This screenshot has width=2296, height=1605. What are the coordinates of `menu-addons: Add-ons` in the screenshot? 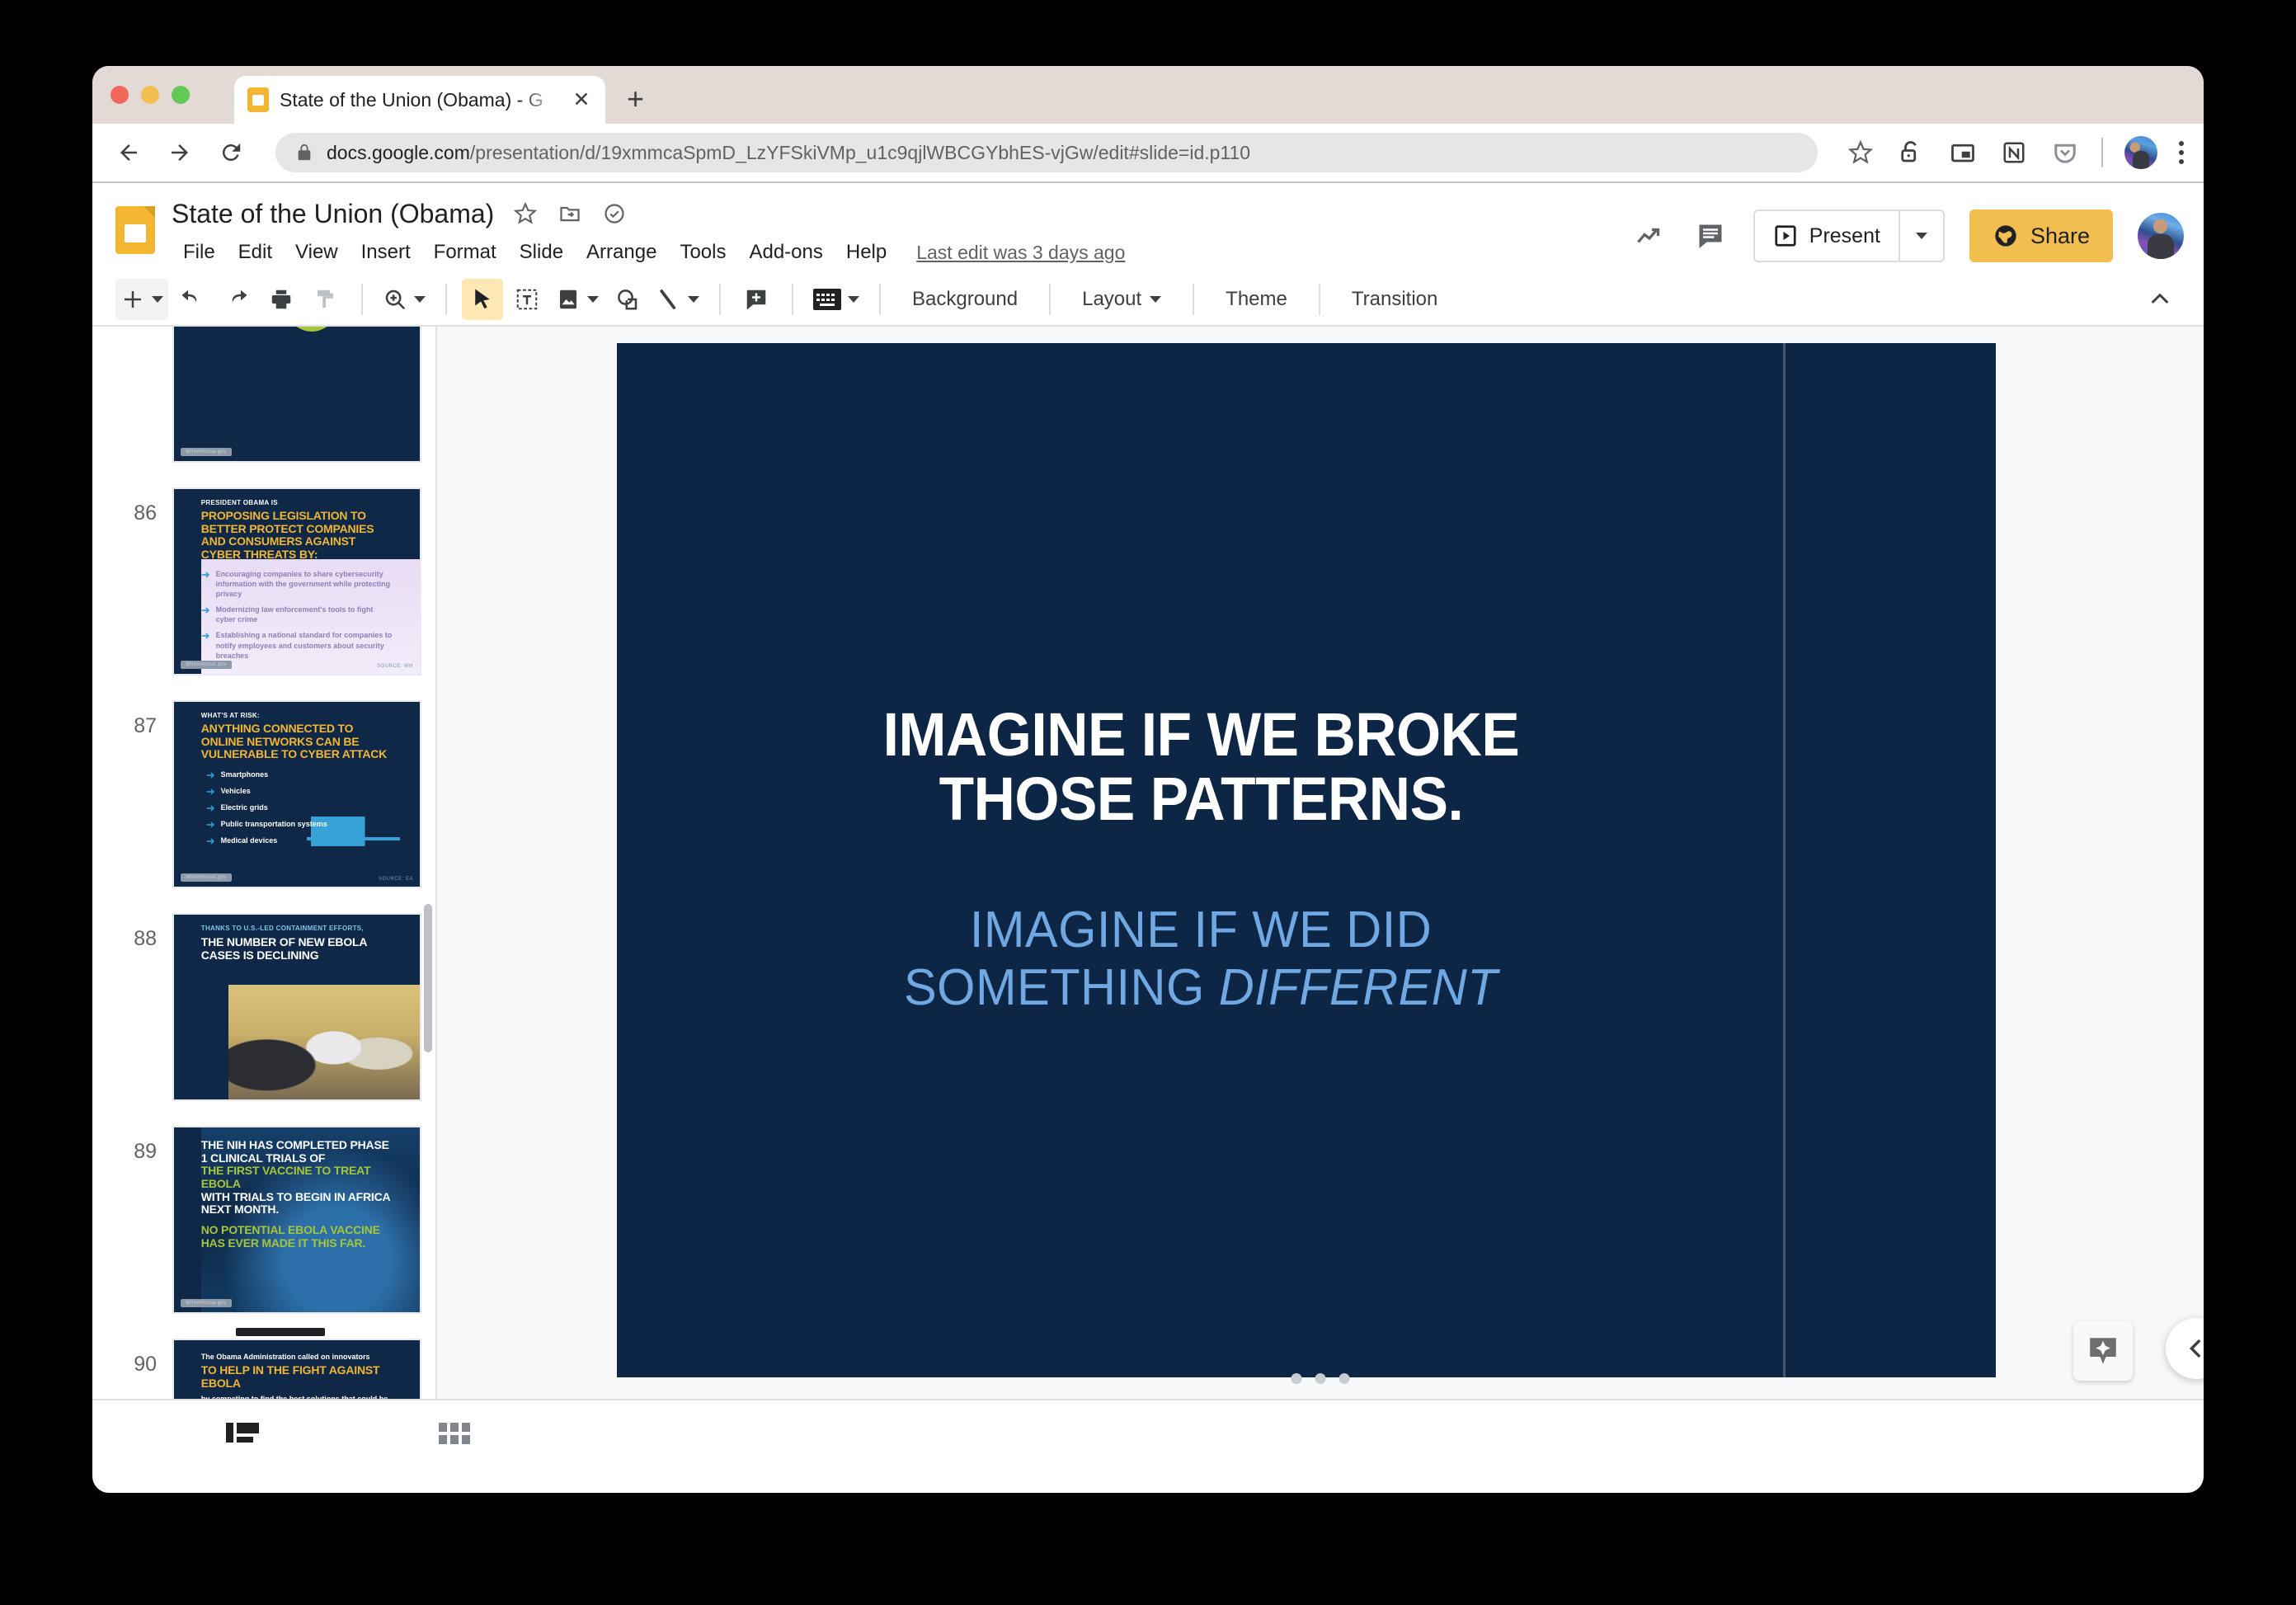 It's located at (785, 253).